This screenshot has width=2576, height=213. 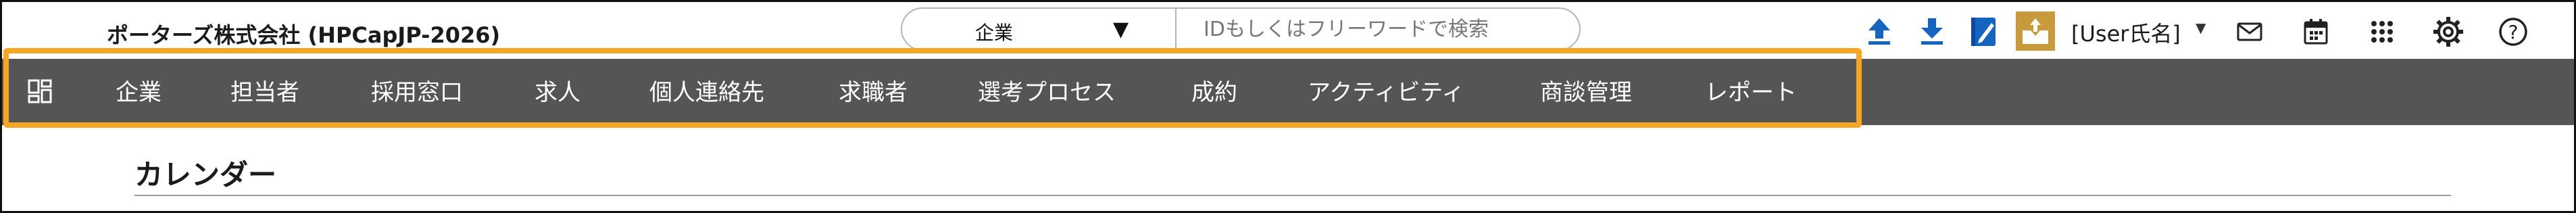 I want to click on nav-item-personal-contacts: 個人連絡先, so click(x=706, y=90).